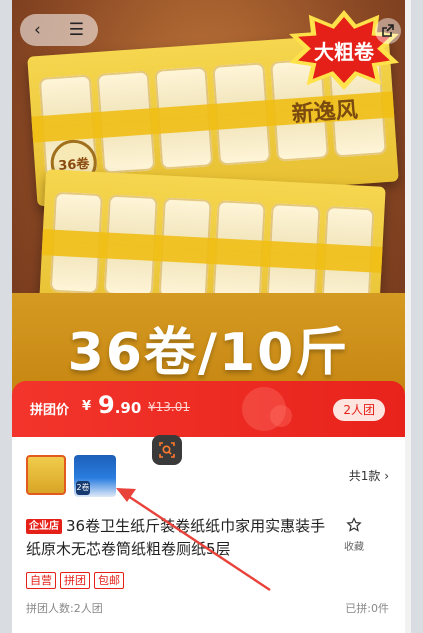 The width and height of the screenshot is (423, 633). I want to click on tag-free-shipping: 包邮, so click(109, 580).